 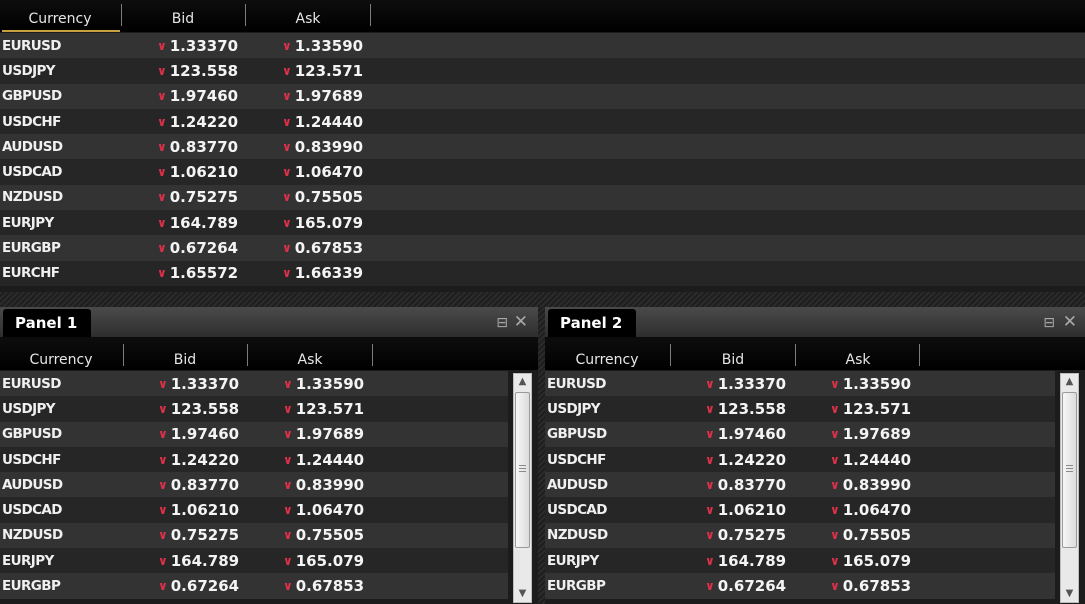 I want to click on panel-tab: Panel 1, so click(x=47, y=323).